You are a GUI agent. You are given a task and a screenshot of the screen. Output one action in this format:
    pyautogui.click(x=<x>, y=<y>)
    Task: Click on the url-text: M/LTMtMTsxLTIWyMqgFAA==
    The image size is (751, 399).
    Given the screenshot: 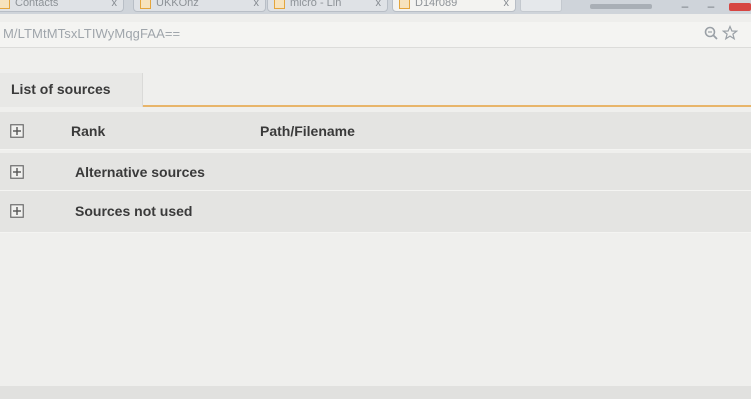 What is the action you would take?
    pyautogui.click(x=91, y=33)
    